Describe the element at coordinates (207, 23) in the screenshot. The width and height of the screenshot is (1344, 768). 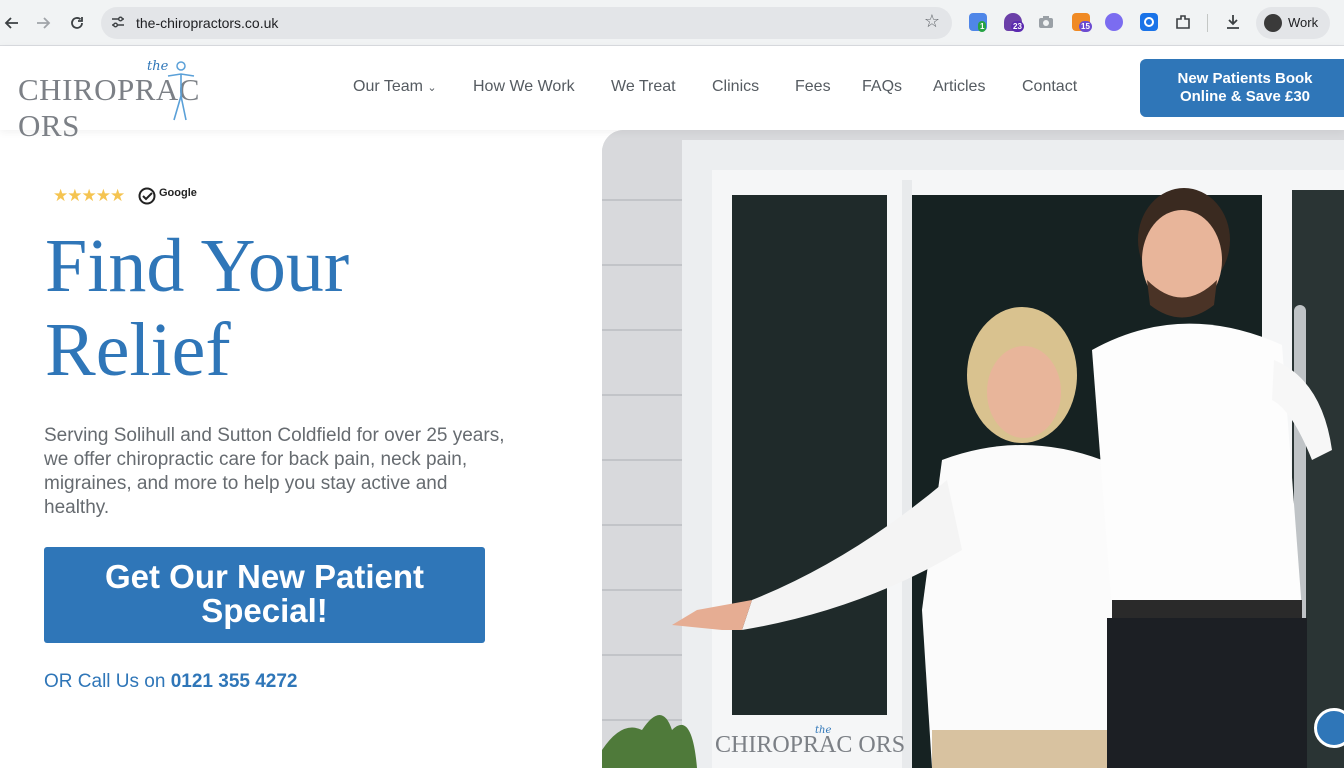
I see `url-text: the-chiropractors.co.uk` at that location.